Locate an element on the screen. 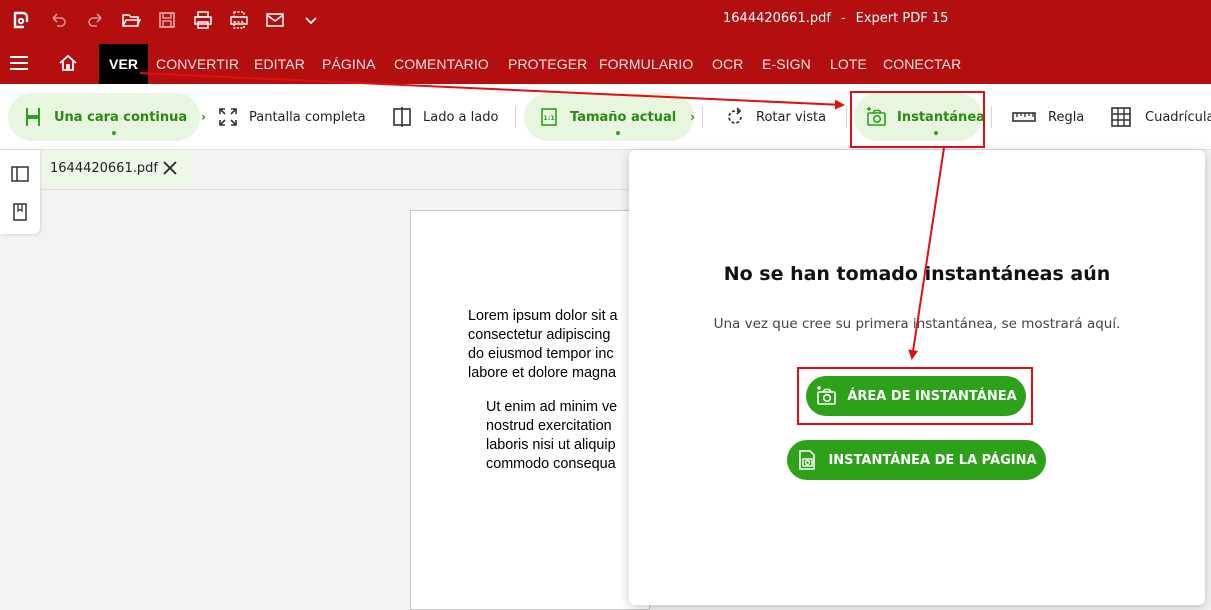 This screenshot has width=1211, height=610. page-snapshot-button: INSTANTÁNEA DE LA PÁGINA is located at coordinates (916, 460).